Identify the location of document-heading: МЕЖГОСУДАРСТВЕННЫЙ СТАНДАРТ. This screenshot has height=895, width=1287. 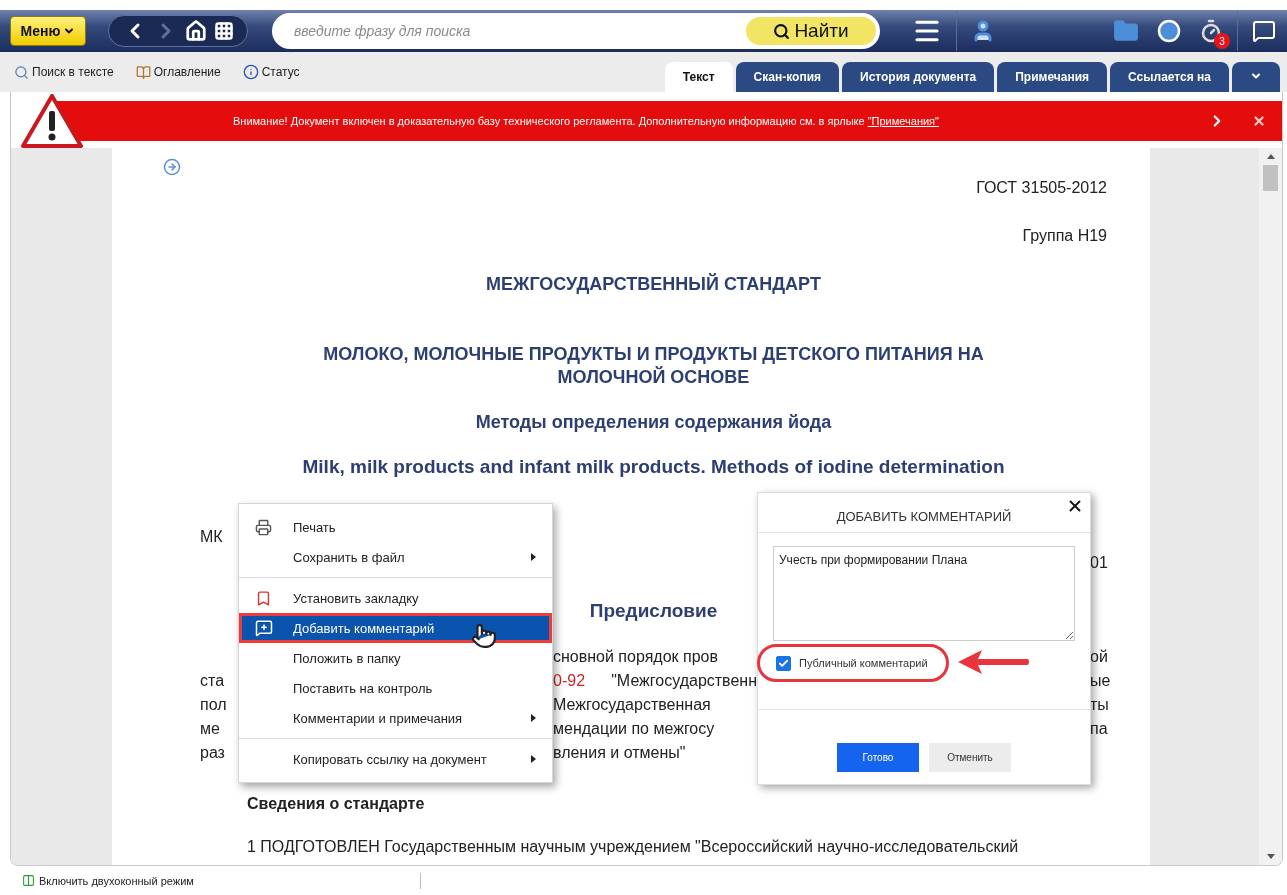
(653, 284).